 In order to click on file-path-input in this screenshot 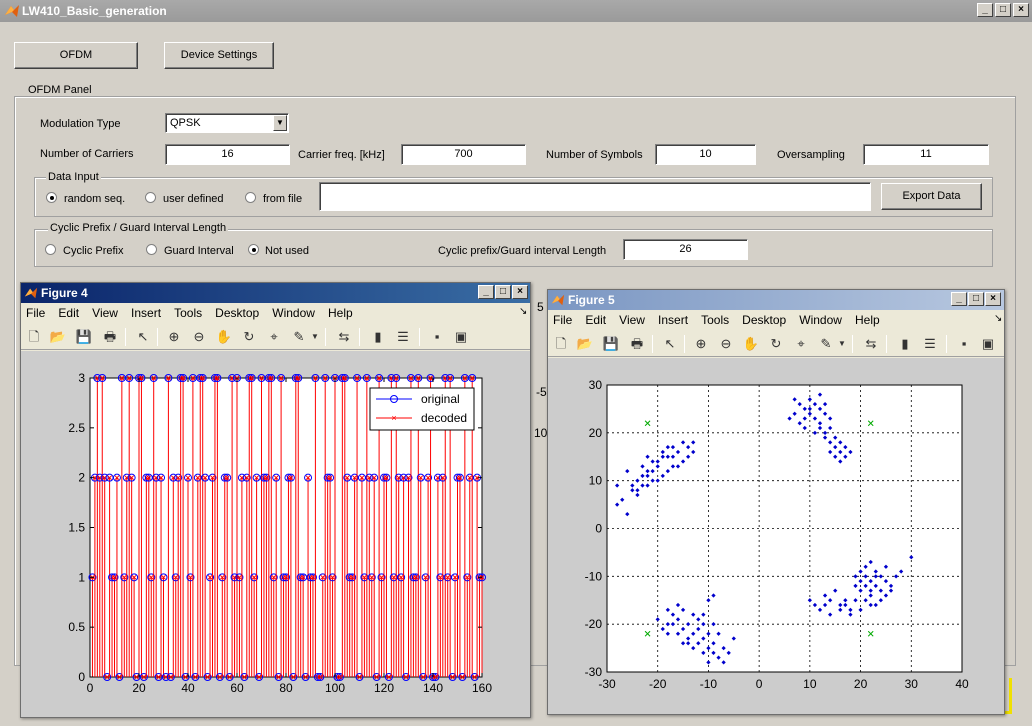, I will do `click(595, 196)`.